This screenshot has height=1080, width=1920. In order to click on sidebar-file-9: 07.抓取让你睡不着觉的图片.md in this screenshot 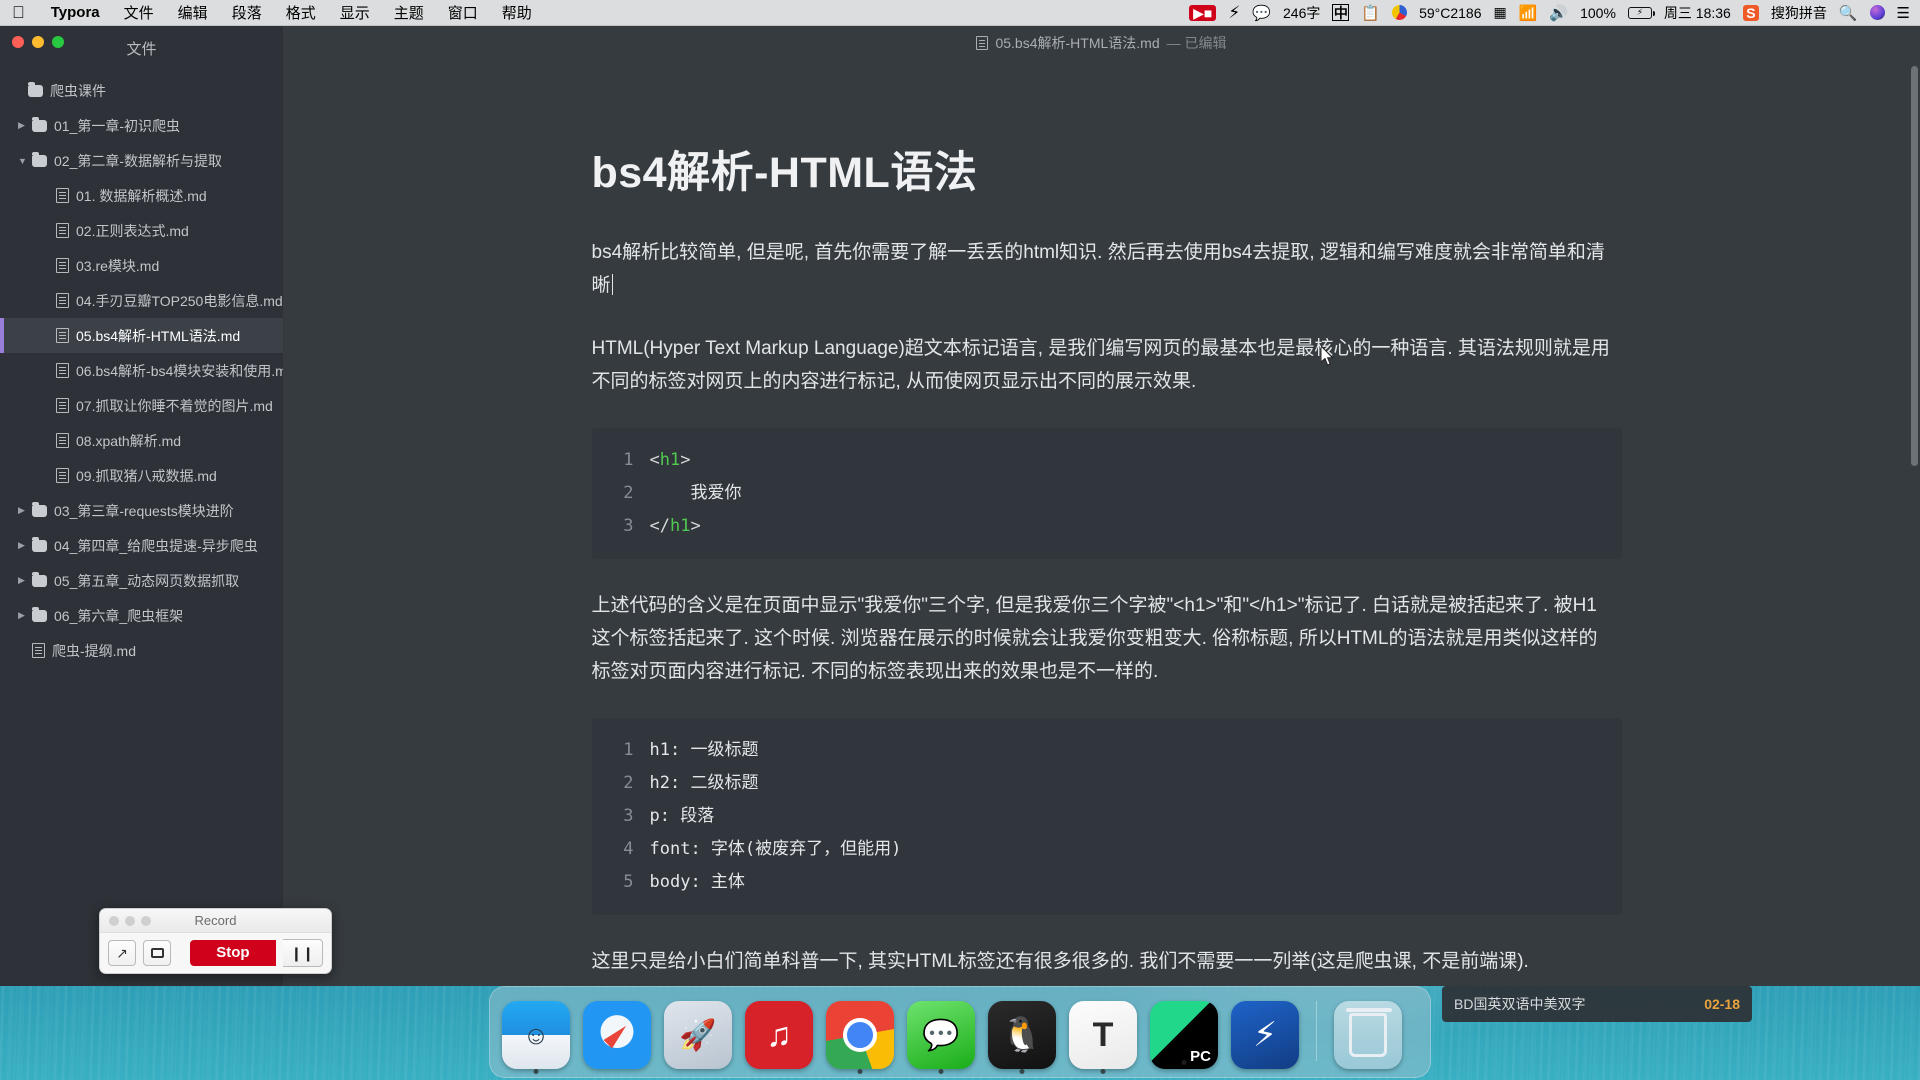, I will do `click(141, 405)`.